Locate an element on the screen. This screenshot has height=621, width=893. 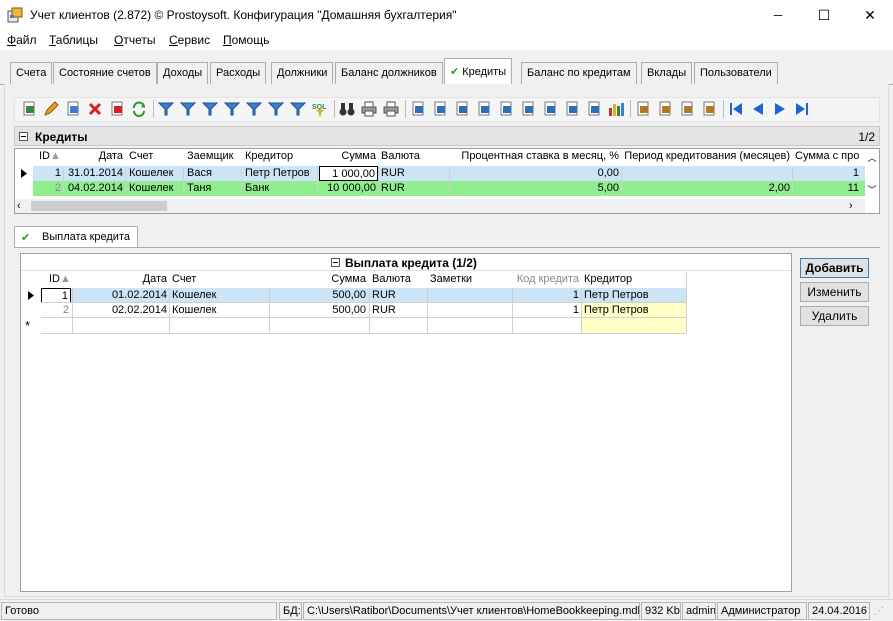
columns-icon is located at coordinates (643, 109).